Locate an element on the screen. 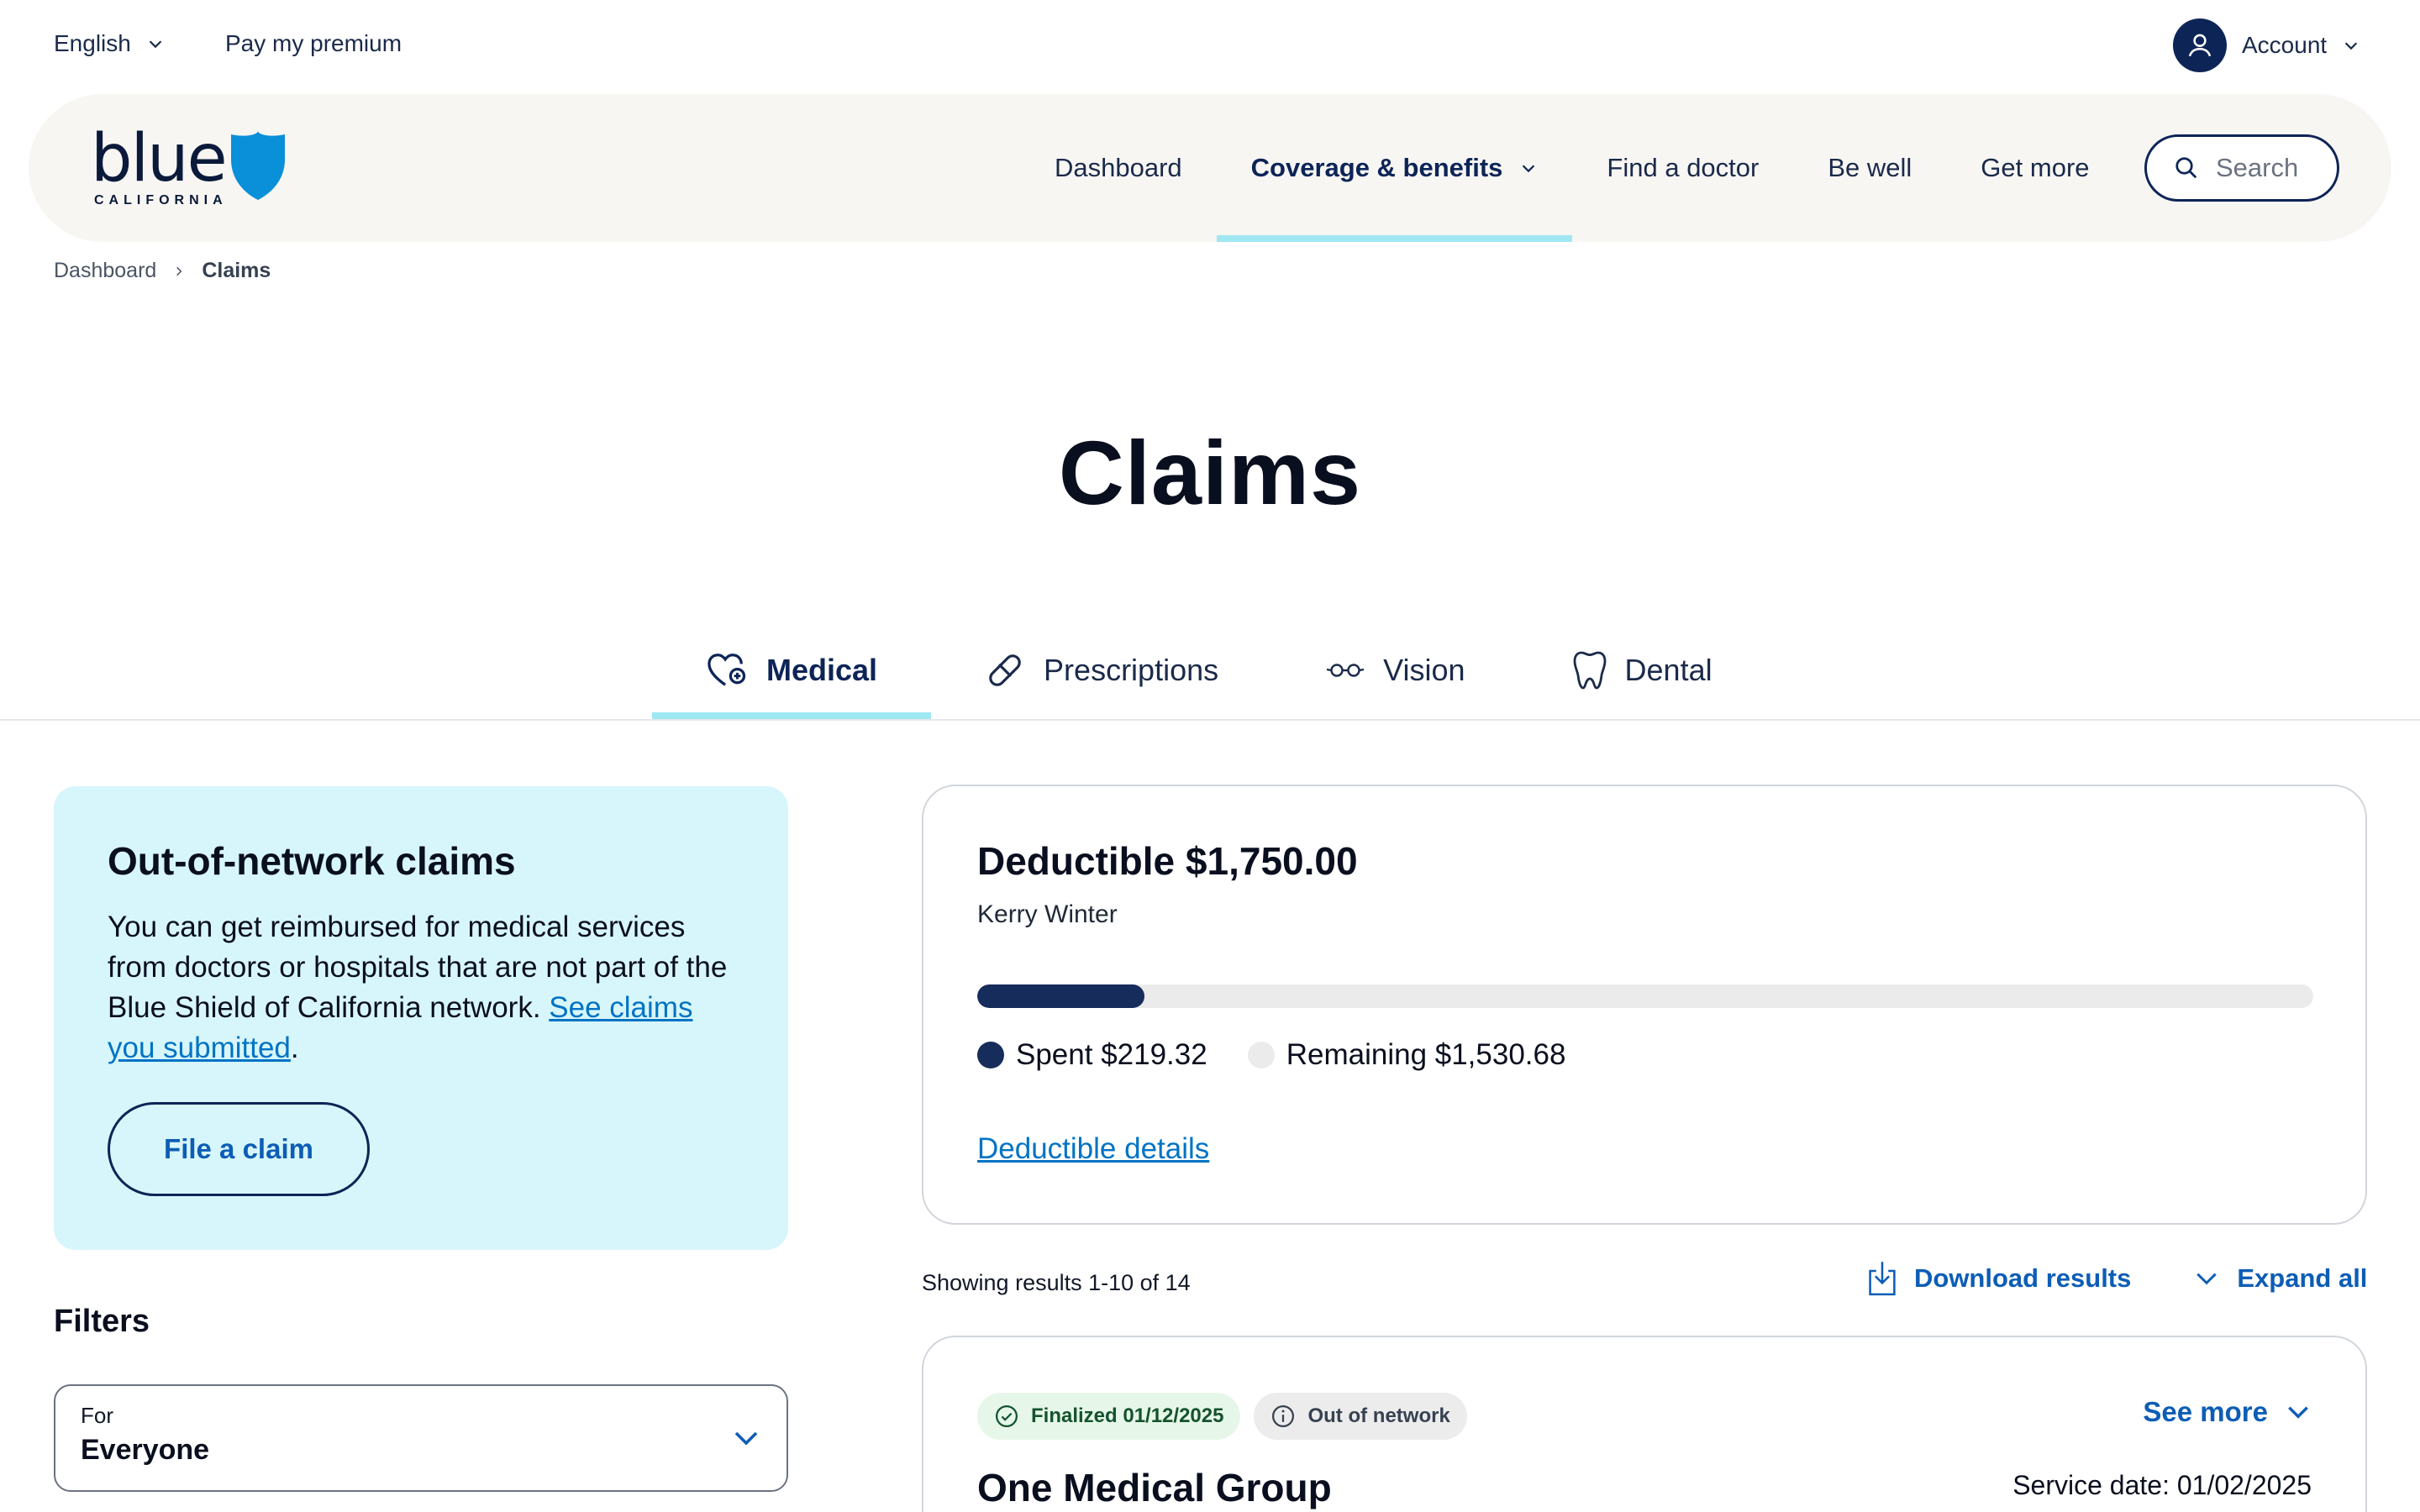 This screenshot has width=2420, height=1512. nav-get-more: Get more is located at coordinates (2035, 168).